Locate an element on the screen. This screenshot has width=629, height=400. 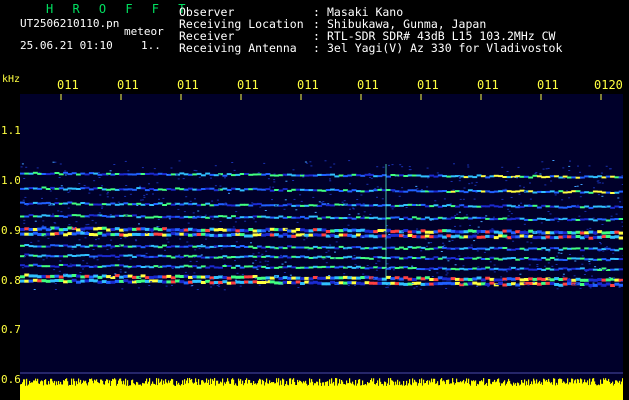
y-tick-label: 0.7 is located at coordinates (11, 329).